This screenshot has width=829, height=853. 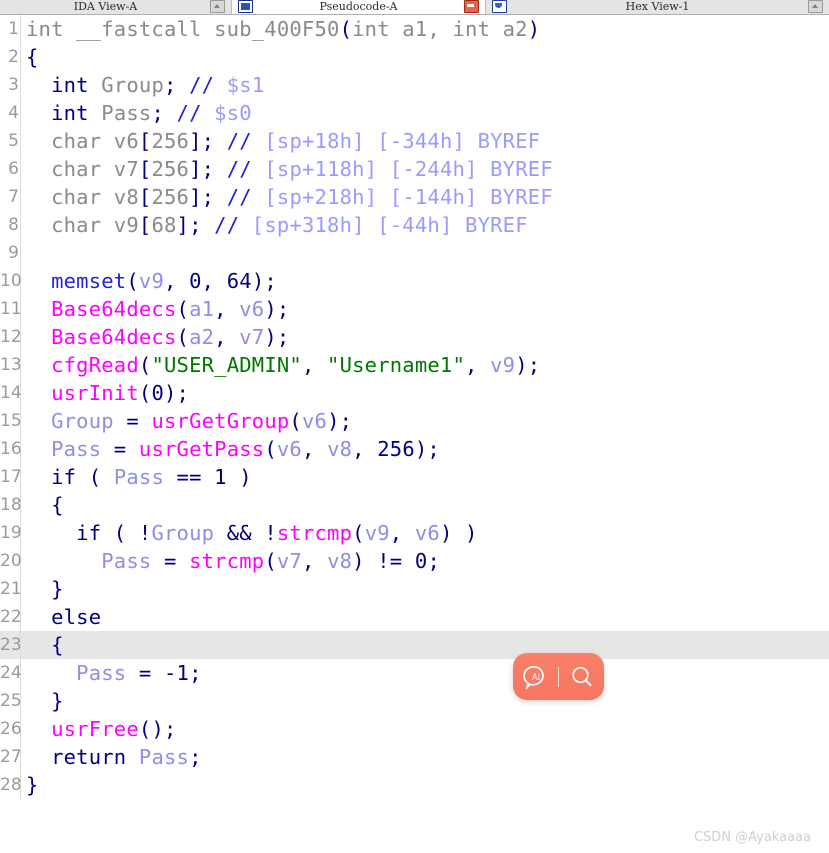 What do you see at coordinates (189, 477) in the screenshot?
I see `code-token: ==` at bounding box center [189, 477].